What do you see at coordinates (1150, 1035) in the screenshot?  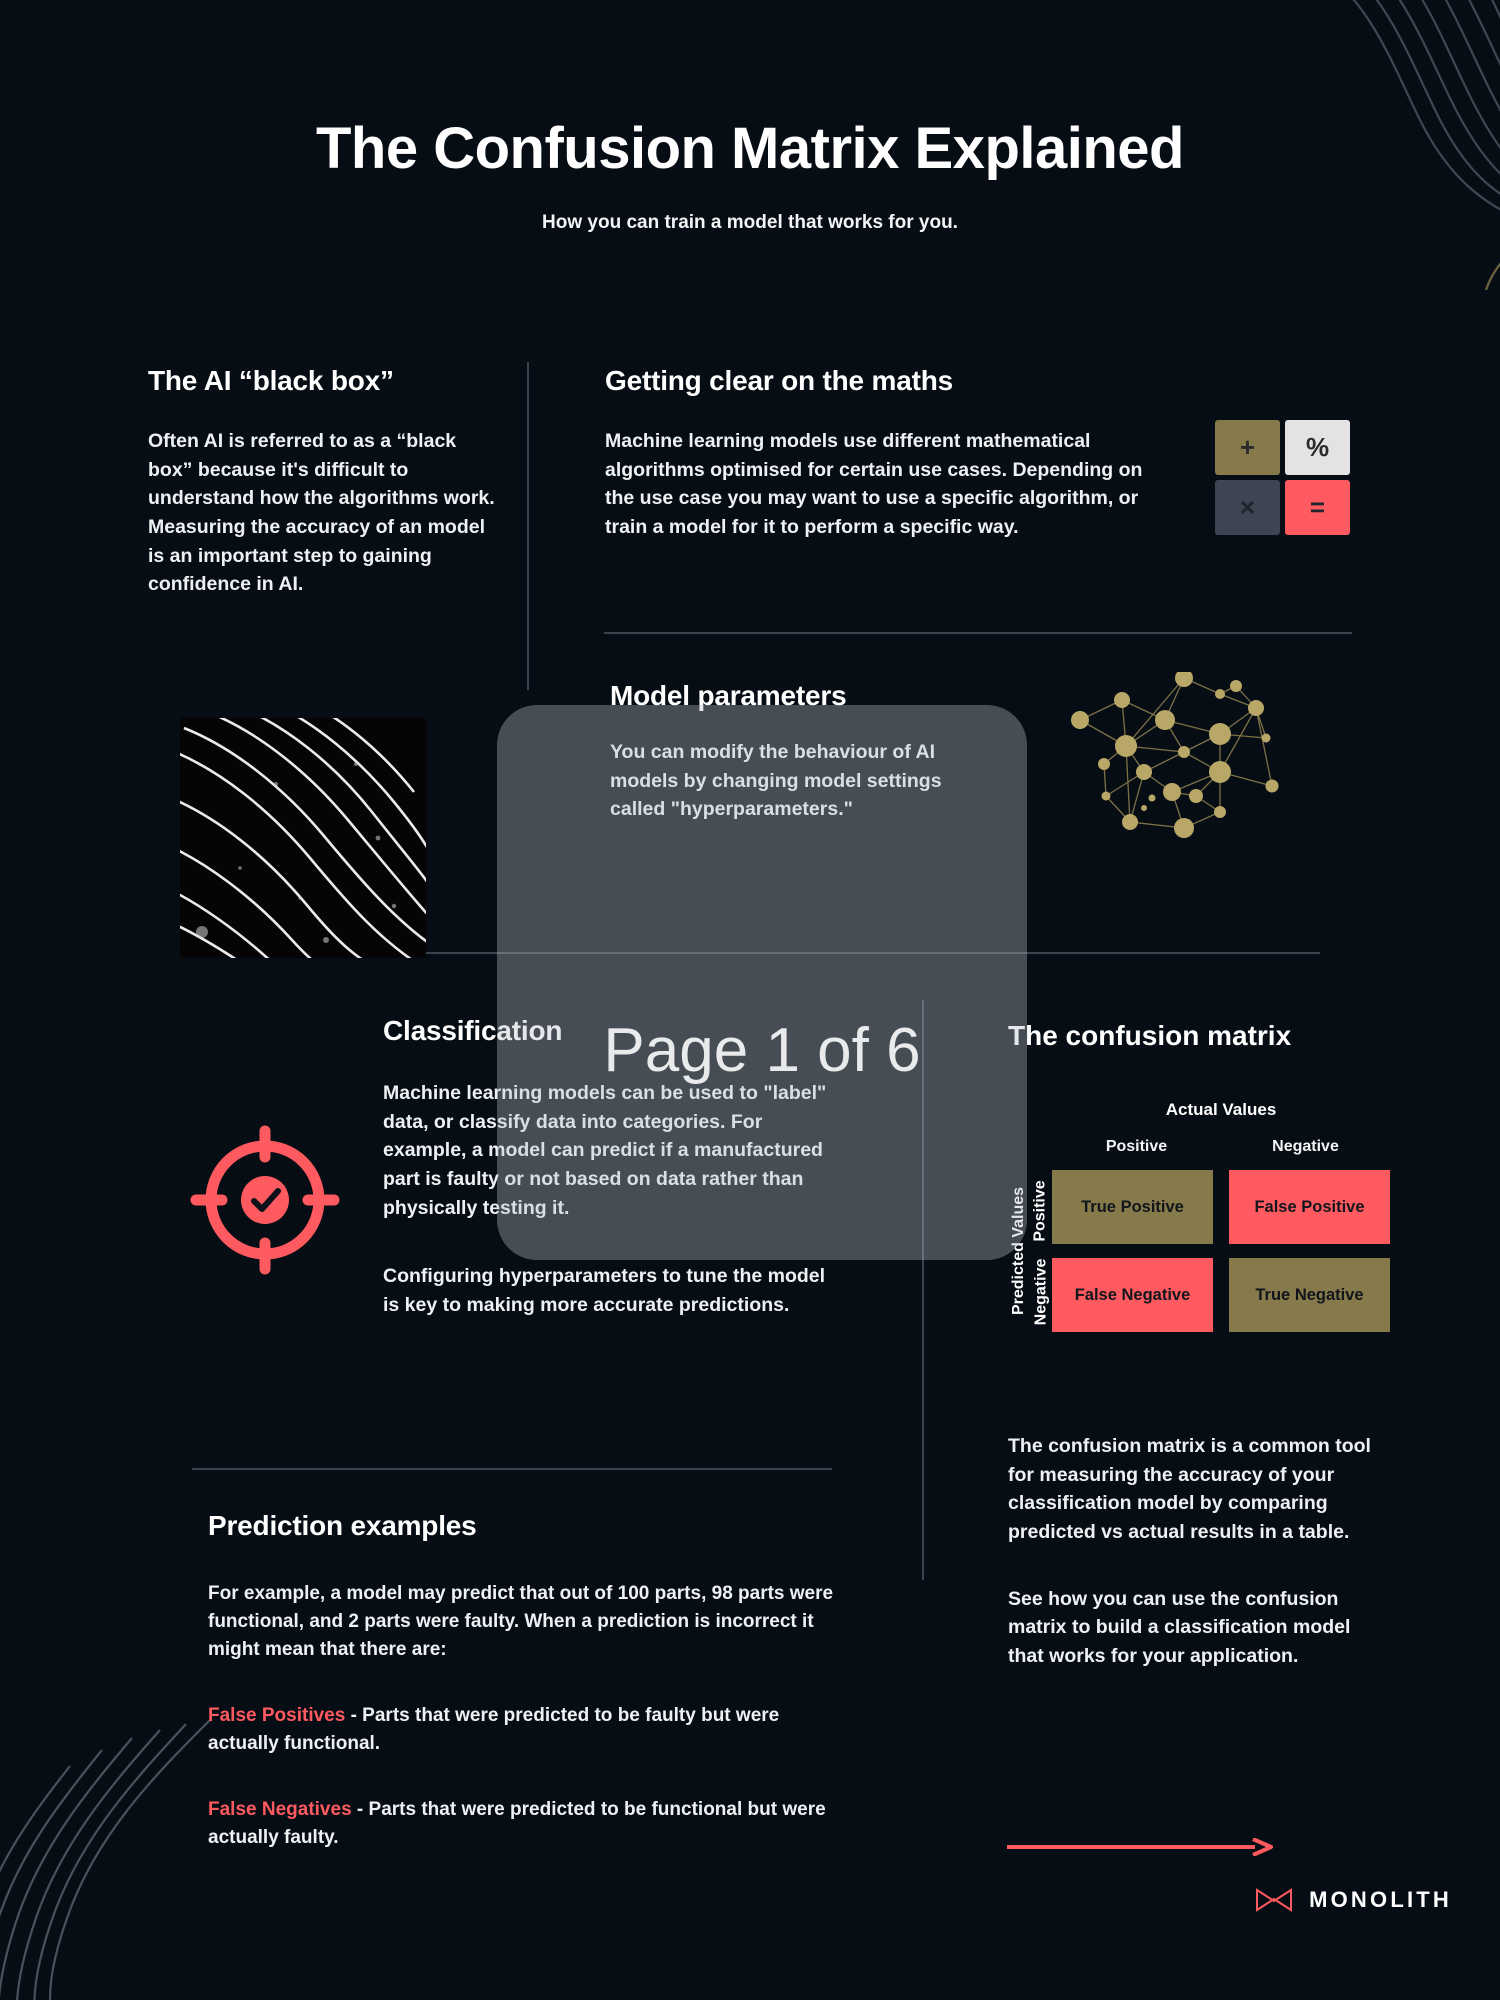 I see `confusion-matrix-heading: The confusion matrix` at bounding box center [1150, 1035].